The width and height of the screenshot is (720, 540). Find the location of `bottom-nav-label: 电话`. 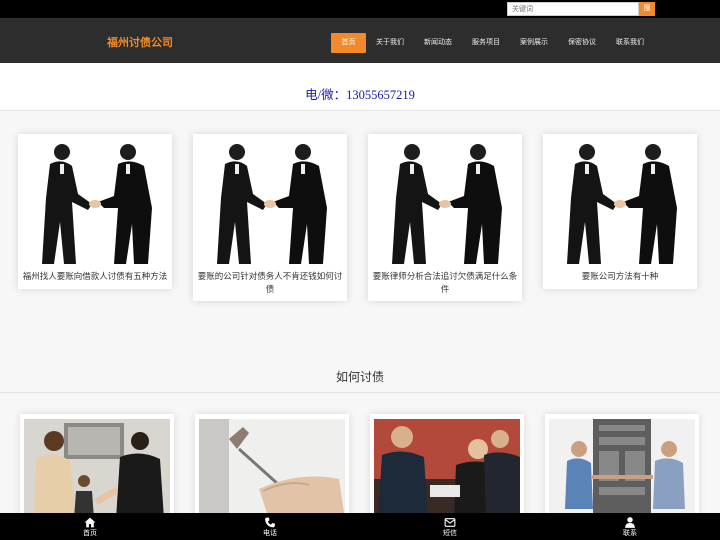

bottom-nav-label: 电话 is located at coordinates (270, 533).